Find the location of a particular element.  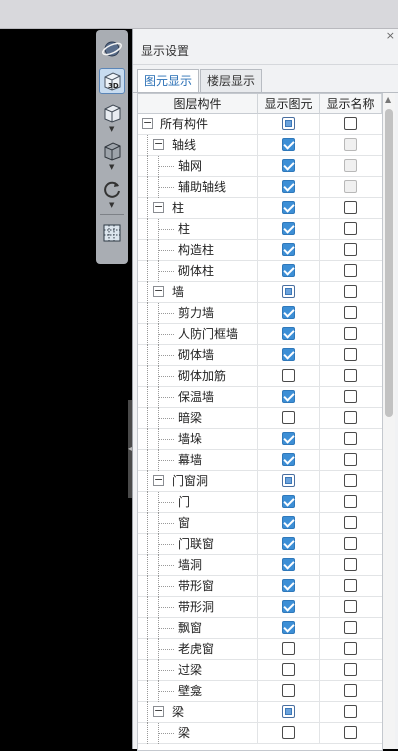

tree-row: 砌体墙 is located at coordinates (260, 355).